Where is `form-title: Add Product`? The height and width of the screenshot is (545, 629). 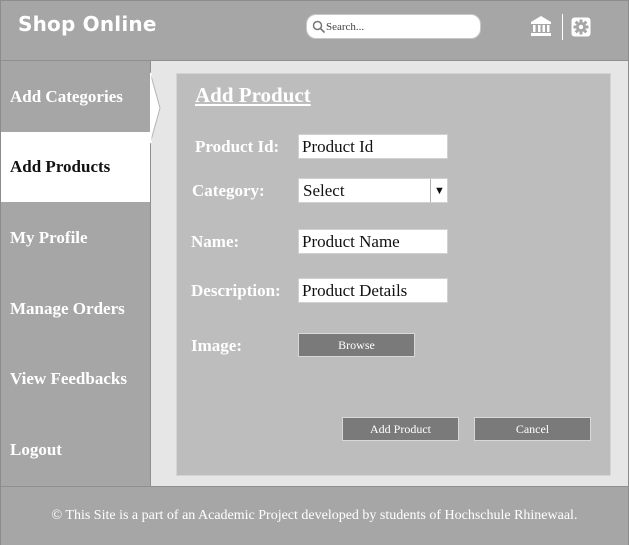
form-title: Add Product is located at coordinates (253, 95).